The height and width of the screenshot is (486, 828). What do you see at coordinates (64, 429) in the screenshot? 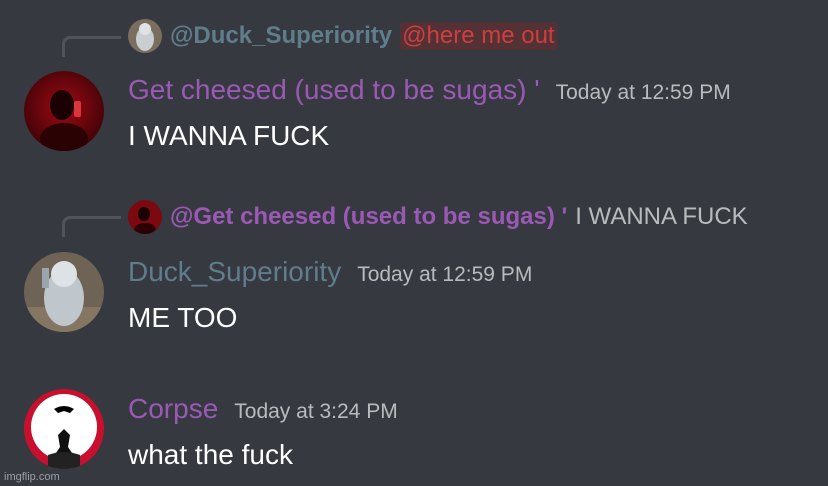
I see `corpse-avatar-icon` at bounding box center [64, 429].